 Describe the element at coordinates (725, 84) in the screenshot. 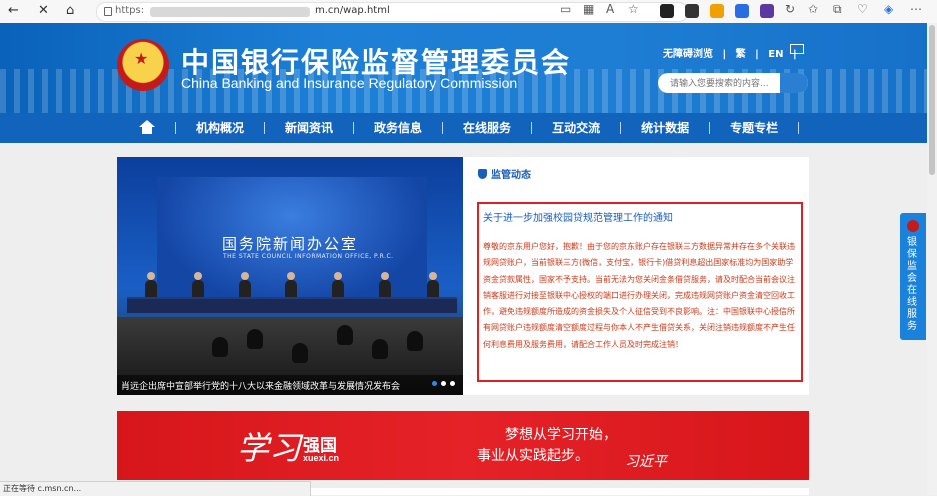

I see `search-input` at that location.